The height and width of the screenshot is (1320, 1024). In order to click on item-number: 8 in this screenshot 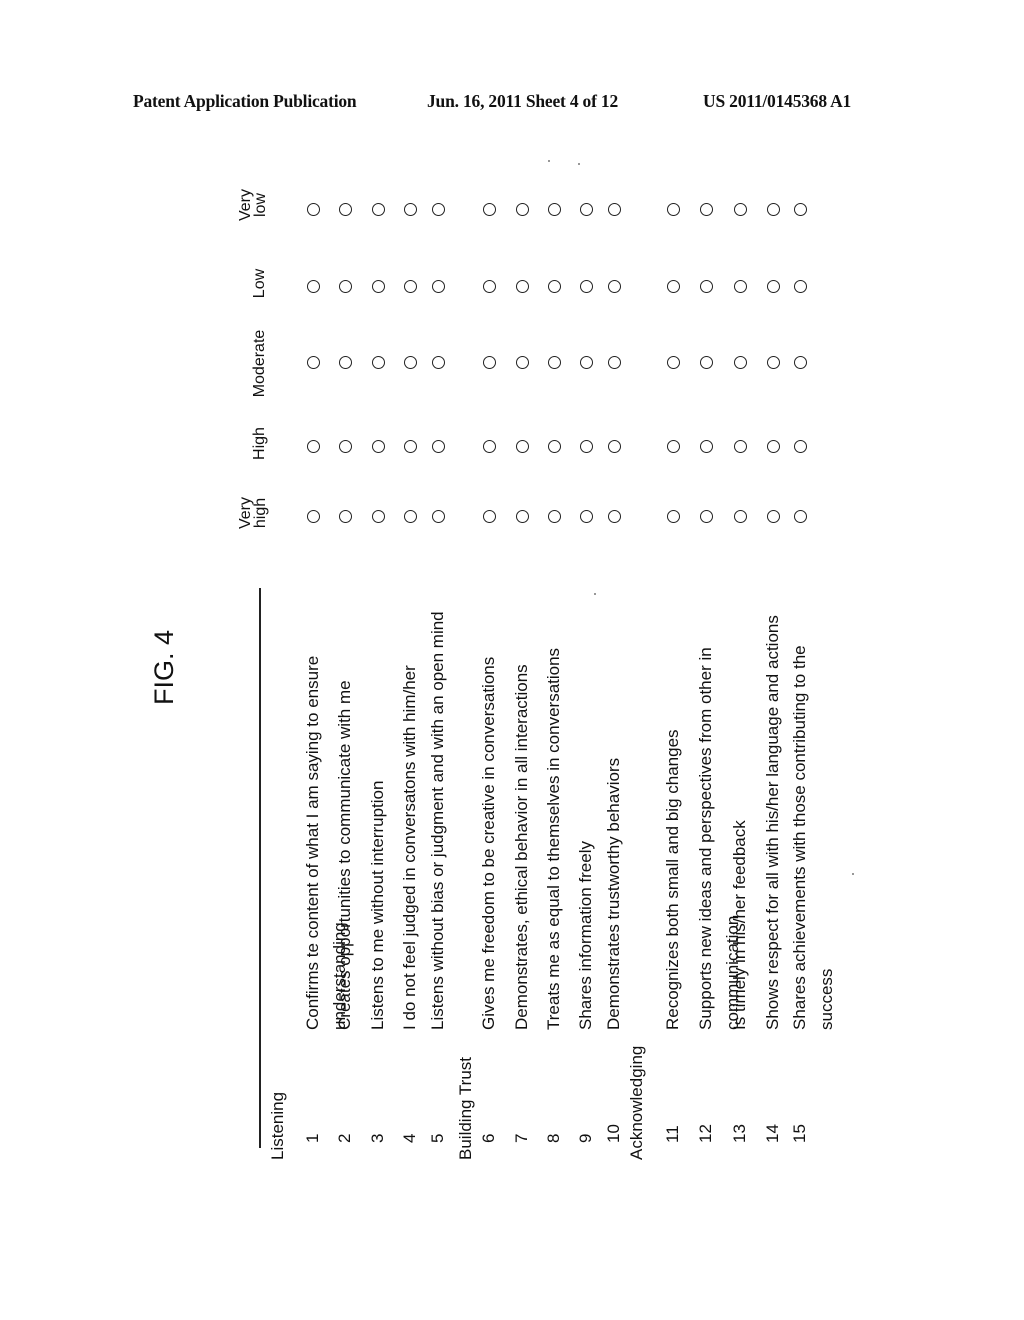, I will do `click(553, 1138)`.